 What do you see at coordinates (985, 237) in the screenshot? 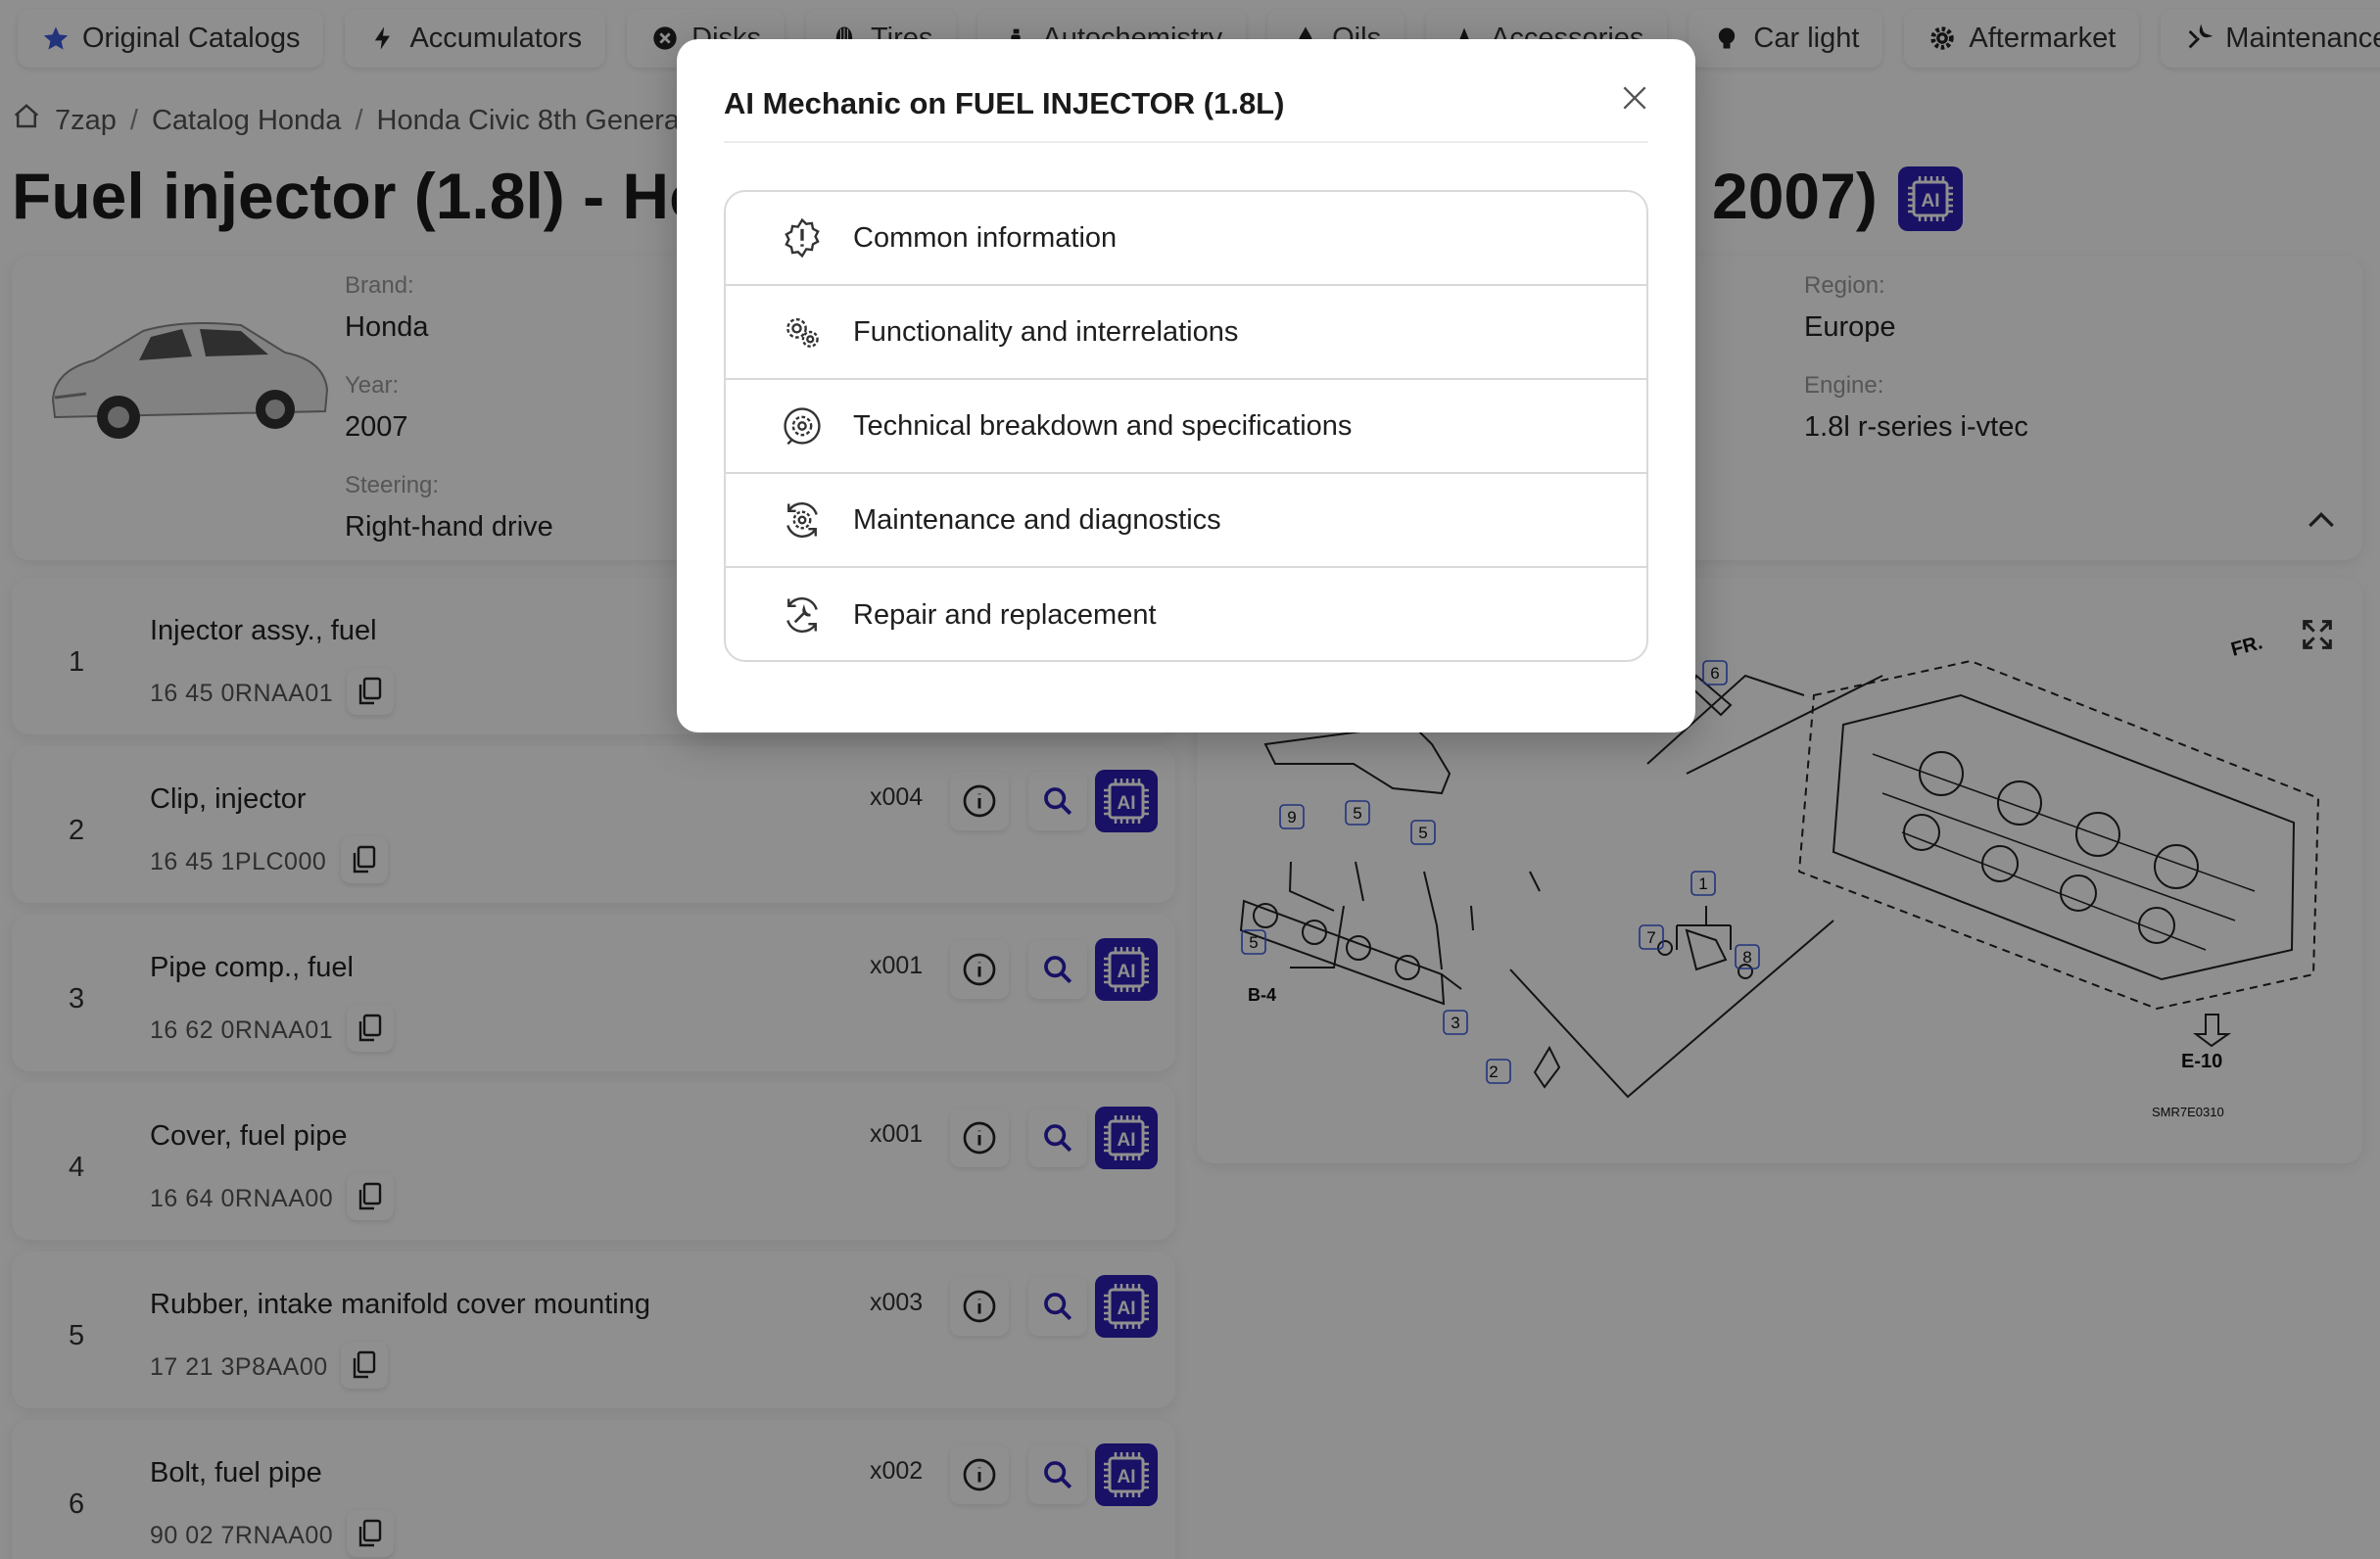
I see `topic-label: Common information` at bounding box center [985, 237].